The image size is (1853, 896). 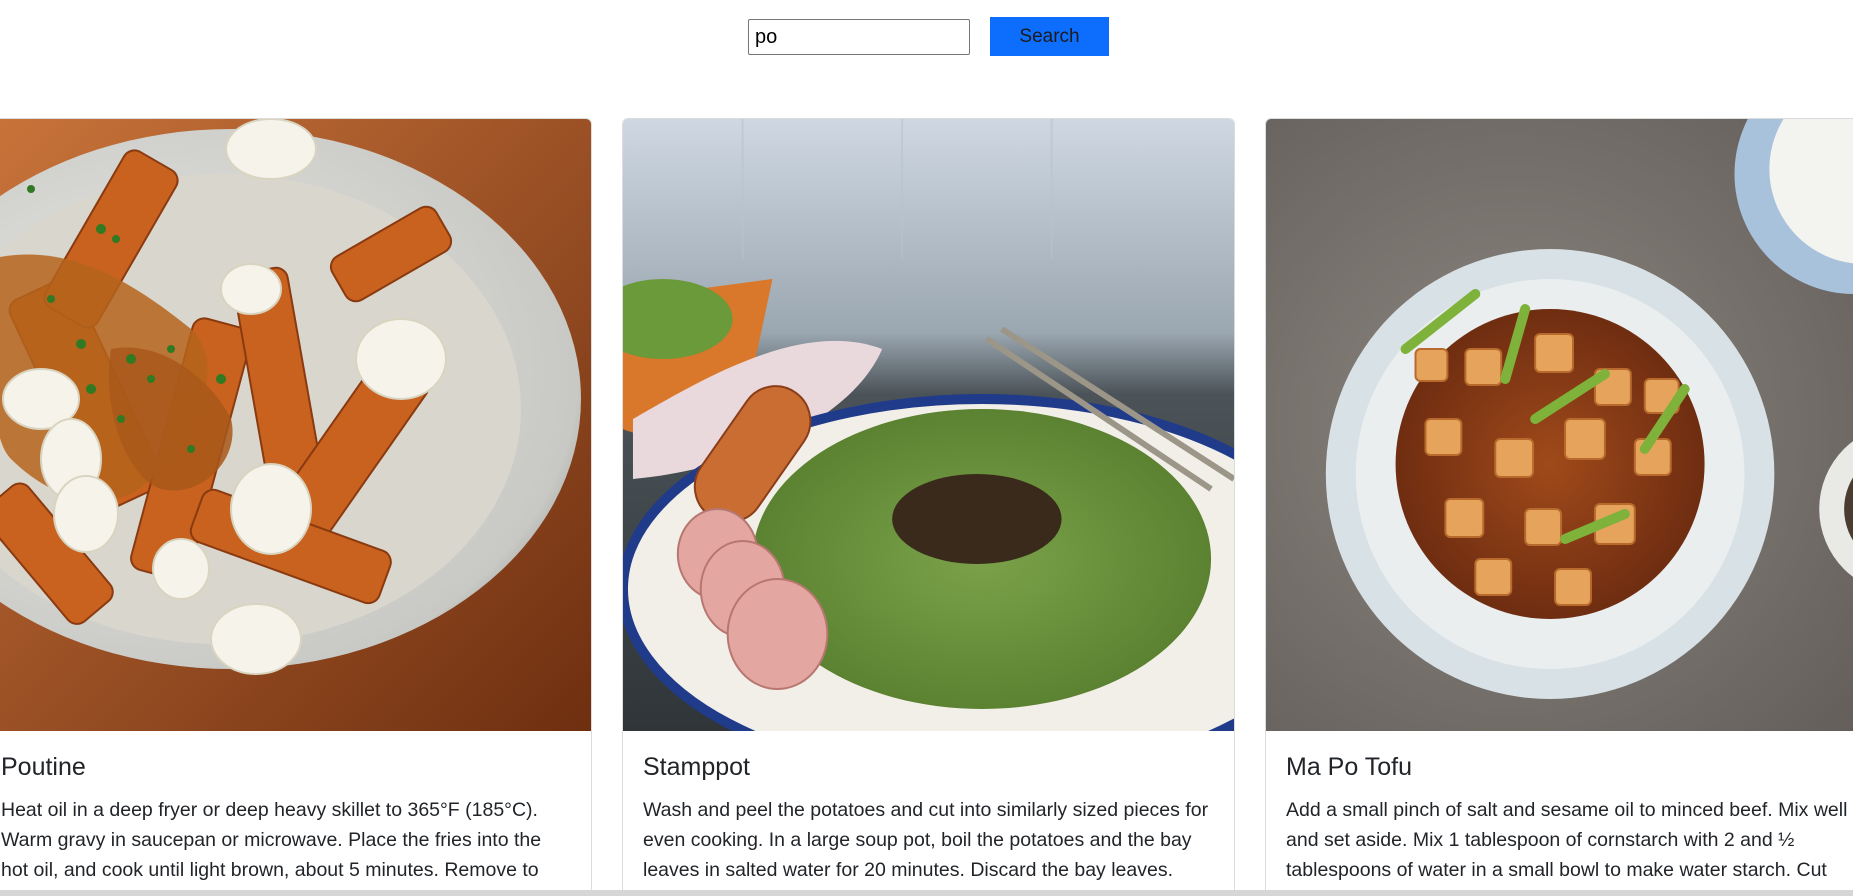 I want to click on card-title: Poutine, so click(x=43, y=767).